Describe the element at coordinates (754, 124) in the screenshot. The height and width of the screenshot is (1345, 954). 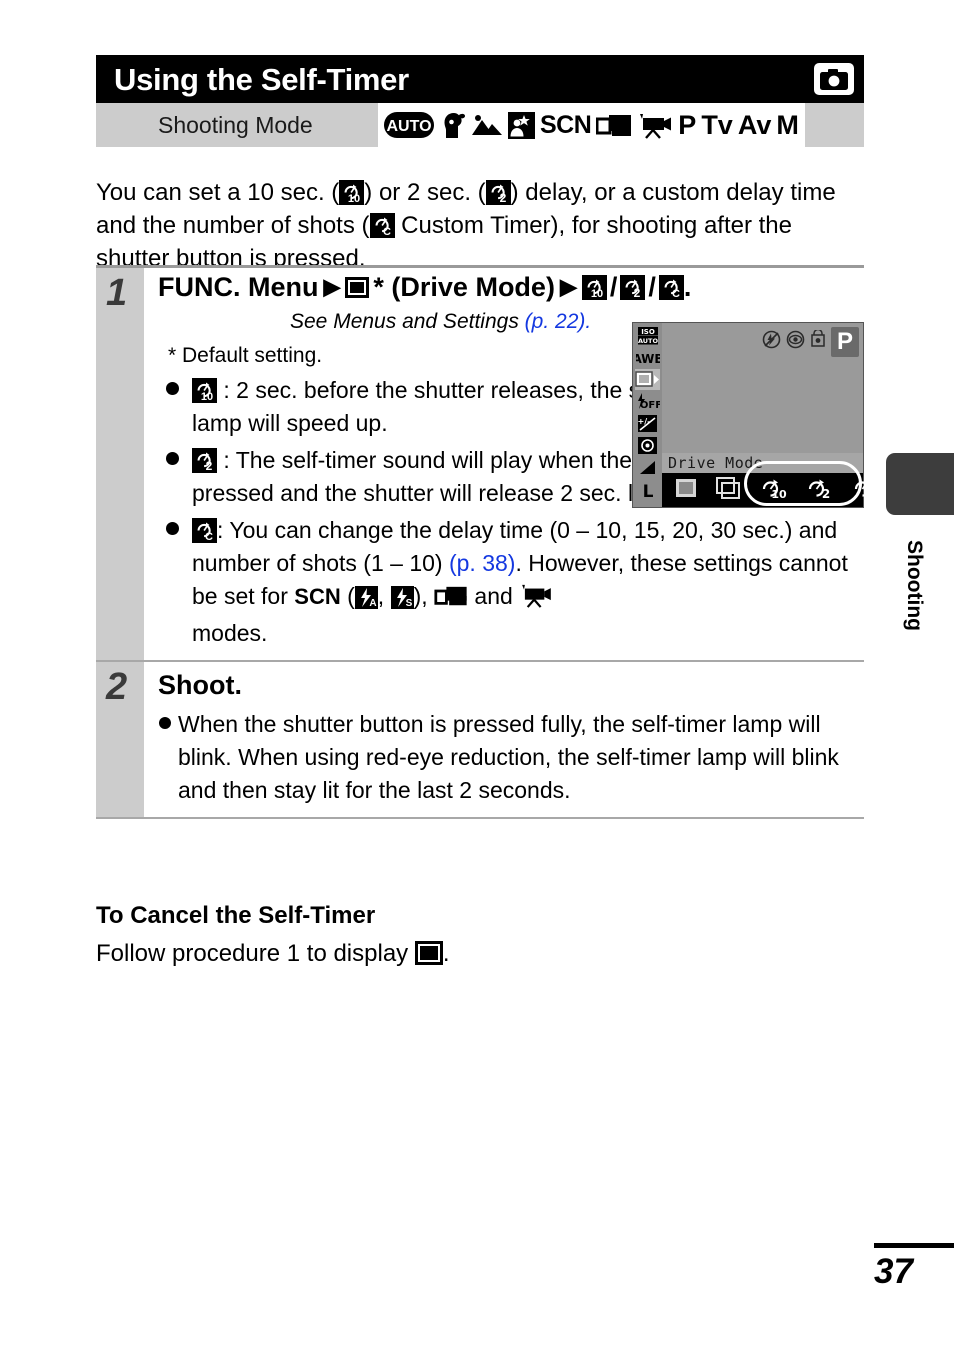
I see `av-mode-label: Av` at that location.